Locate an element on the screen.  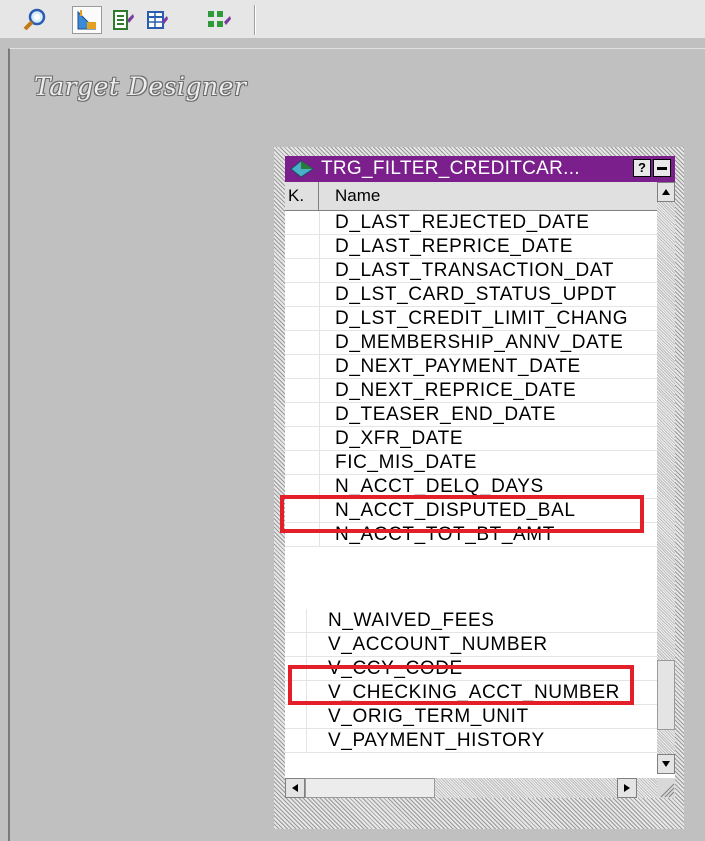
table-row: V_PAYMENT_HISTORY is located at coordinates (471, 741).